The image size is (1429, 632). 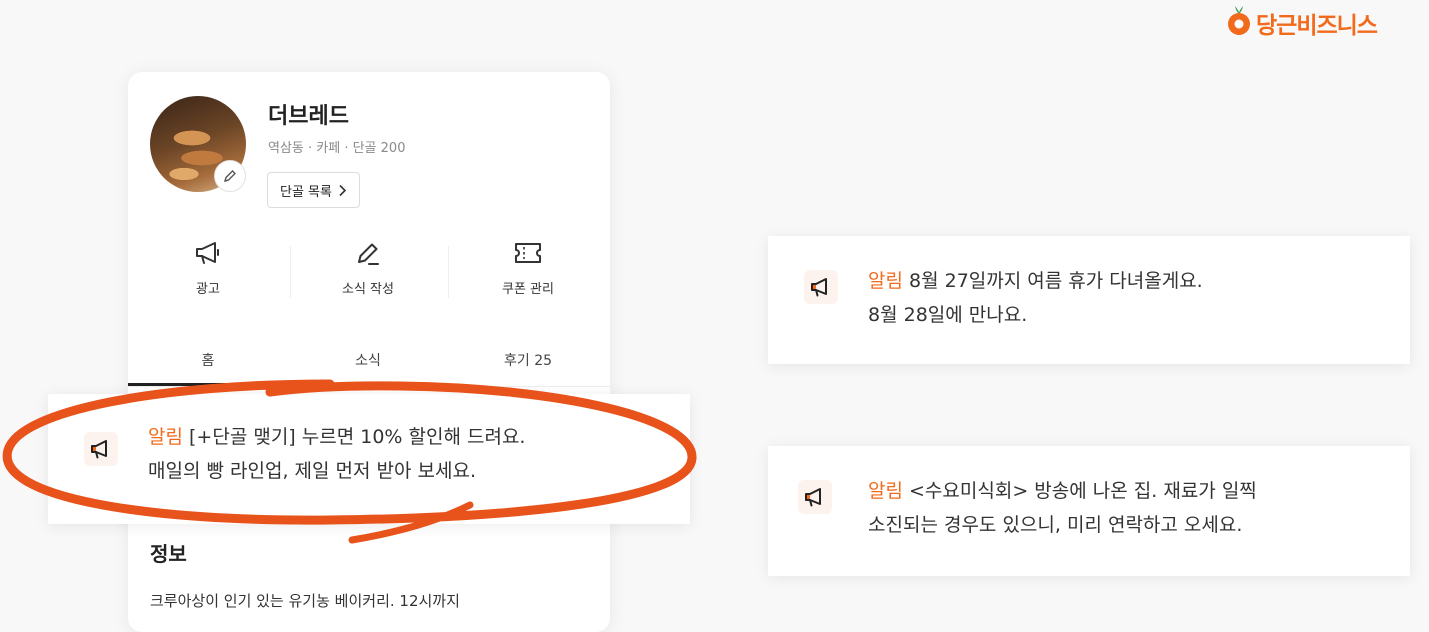 What do you see at coordinates (208, 360) in the screenshot?
I see `tab-home: 홈` at bounding box center [208, 360].